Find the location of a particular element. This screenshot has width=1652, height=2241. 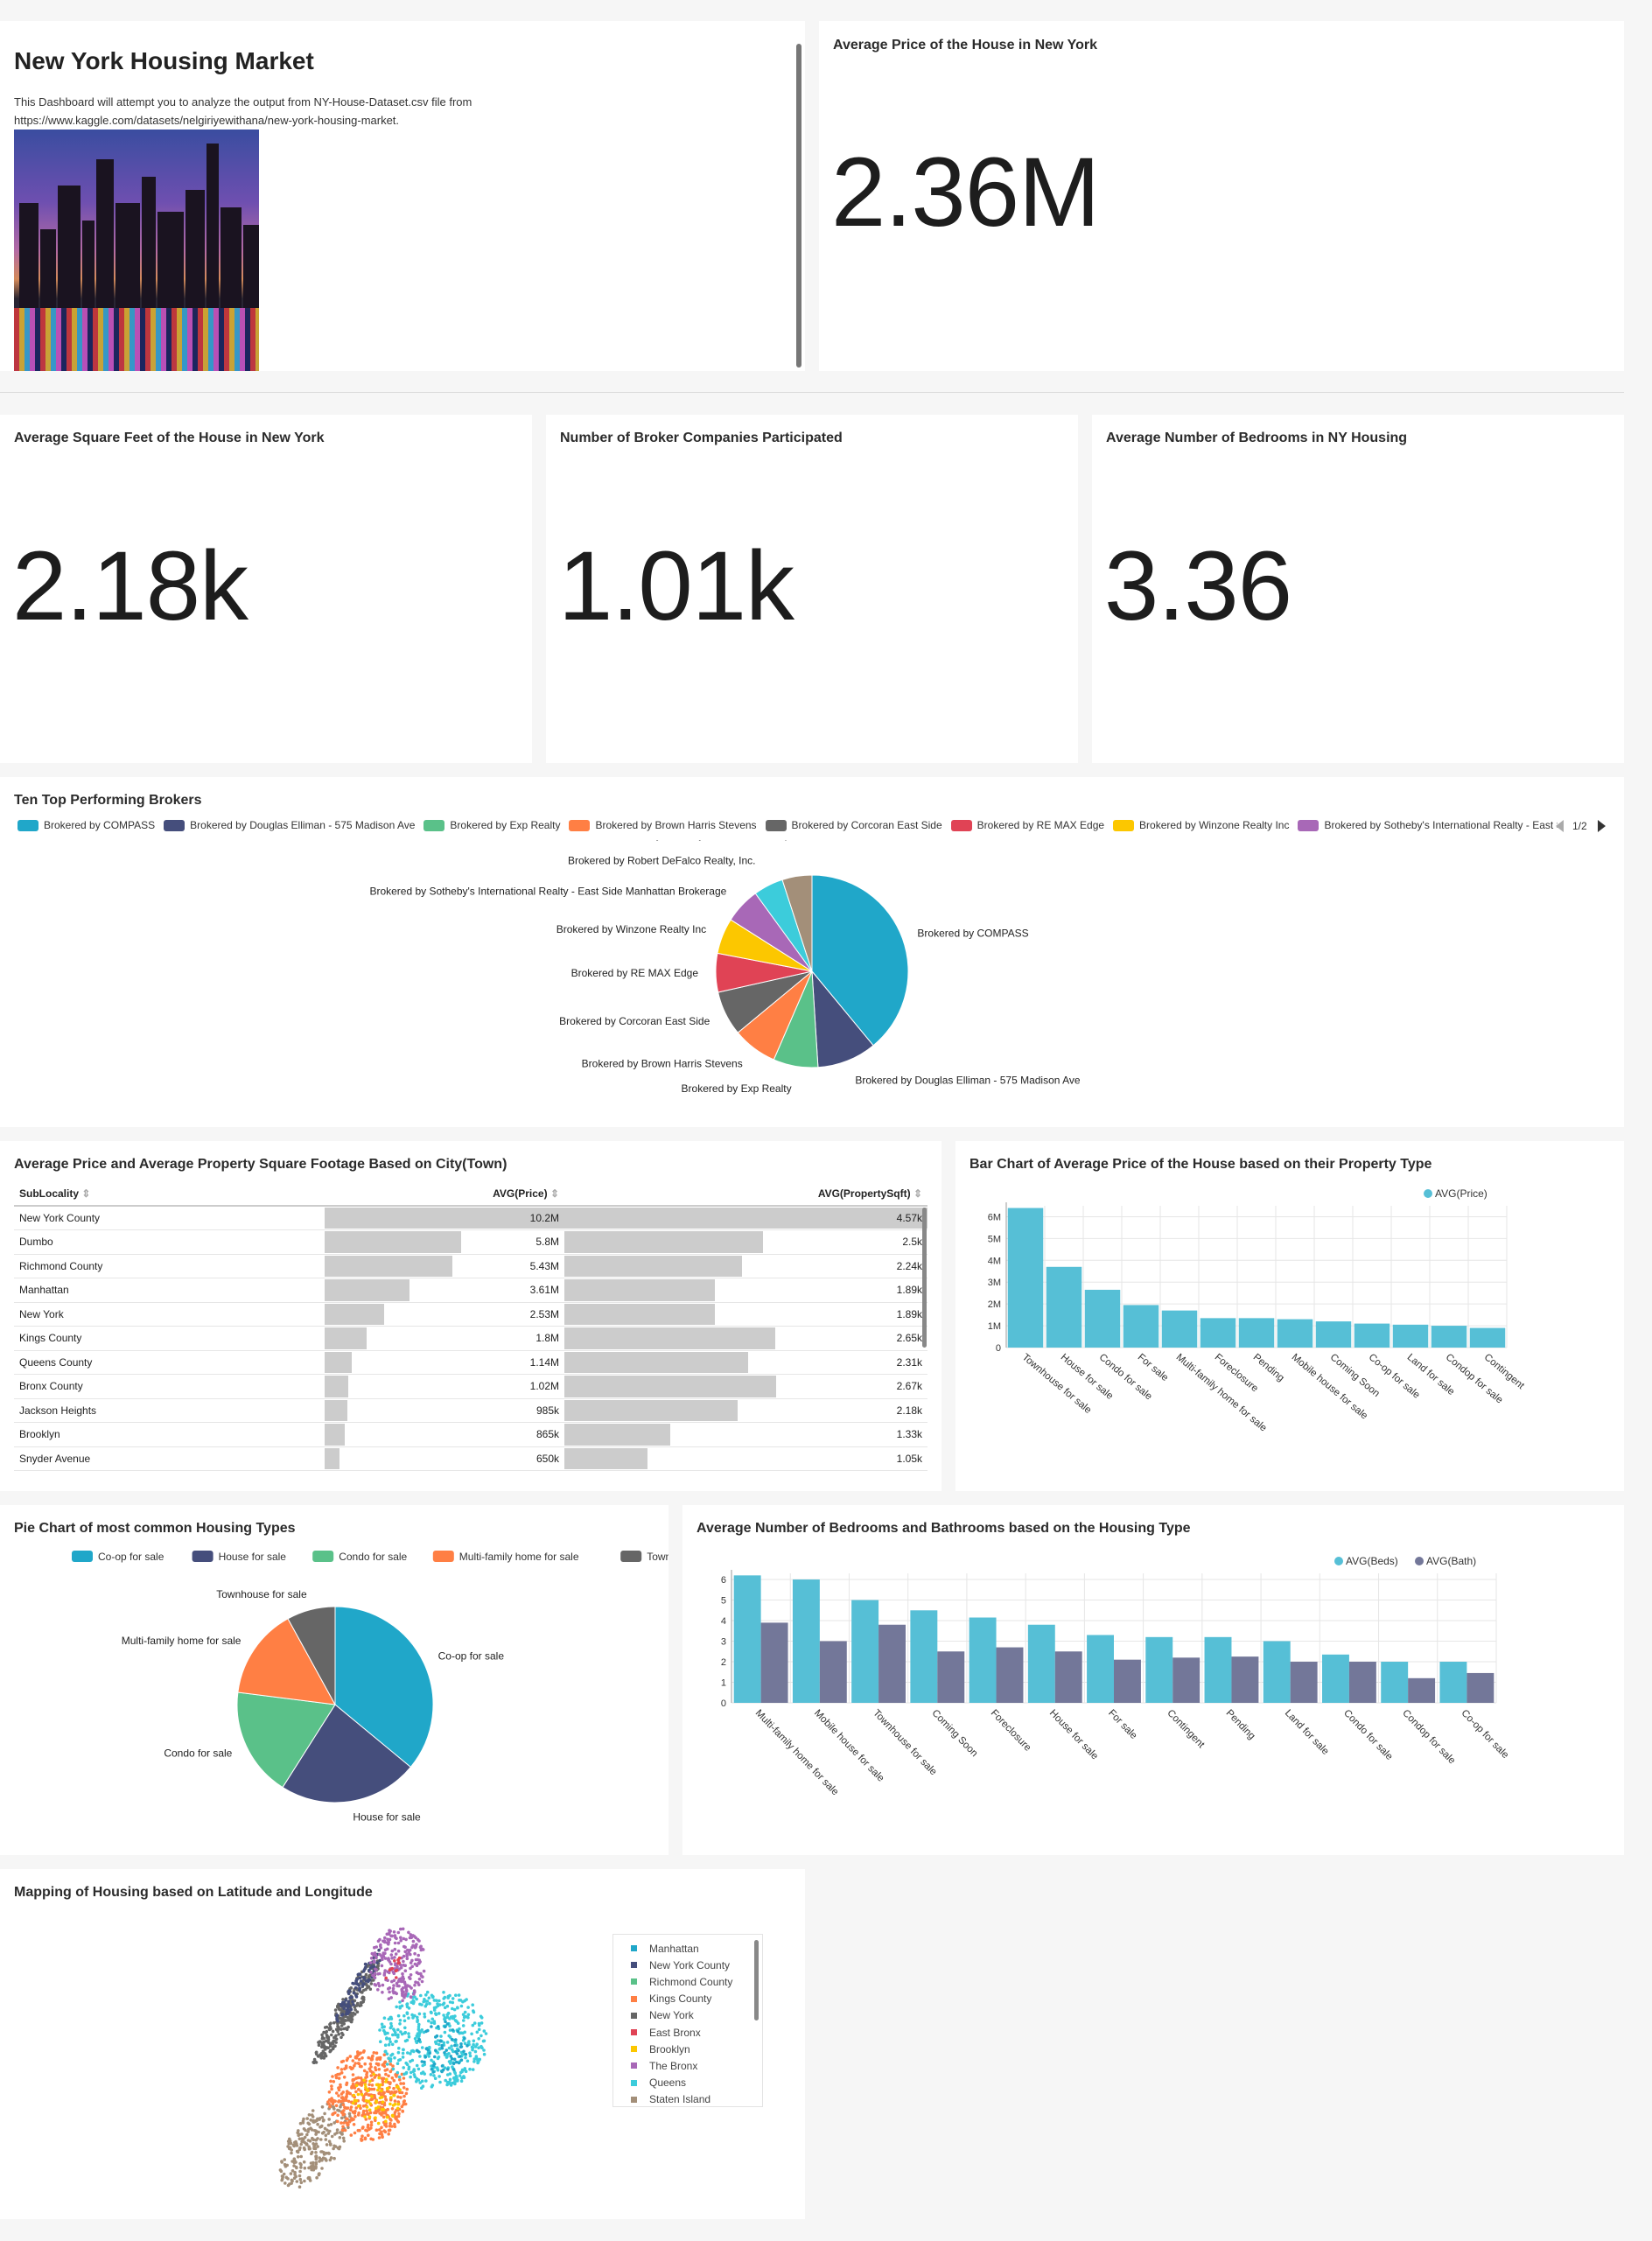

table-row: Brooklyn 865k 1.33k is located at coordinates (471, 1434).